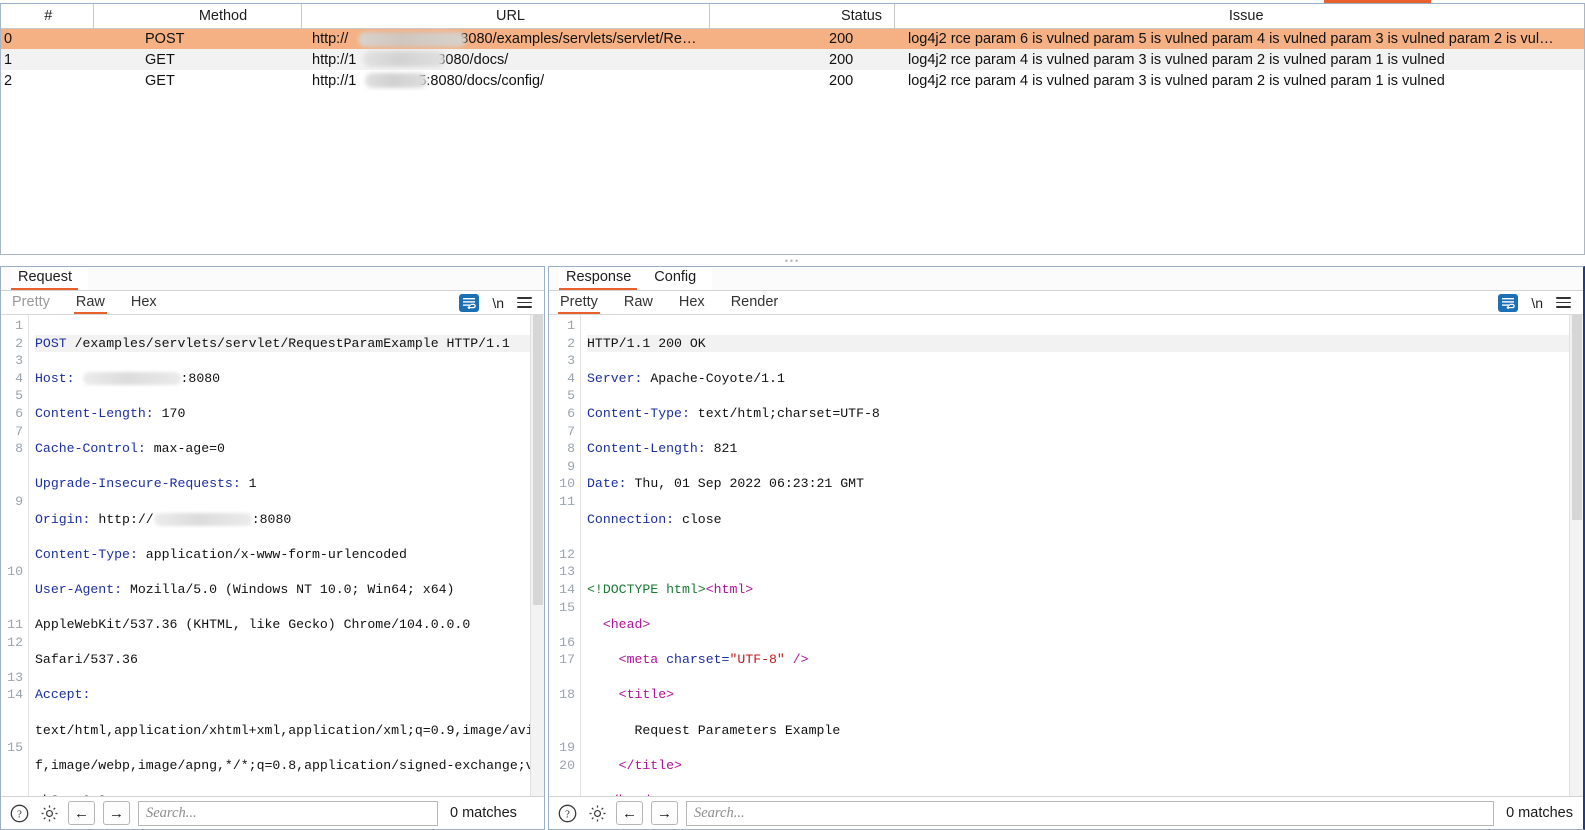 The image size is (1585, 830). I want to click on column-header-issue: Issue, so click(1239, 16).